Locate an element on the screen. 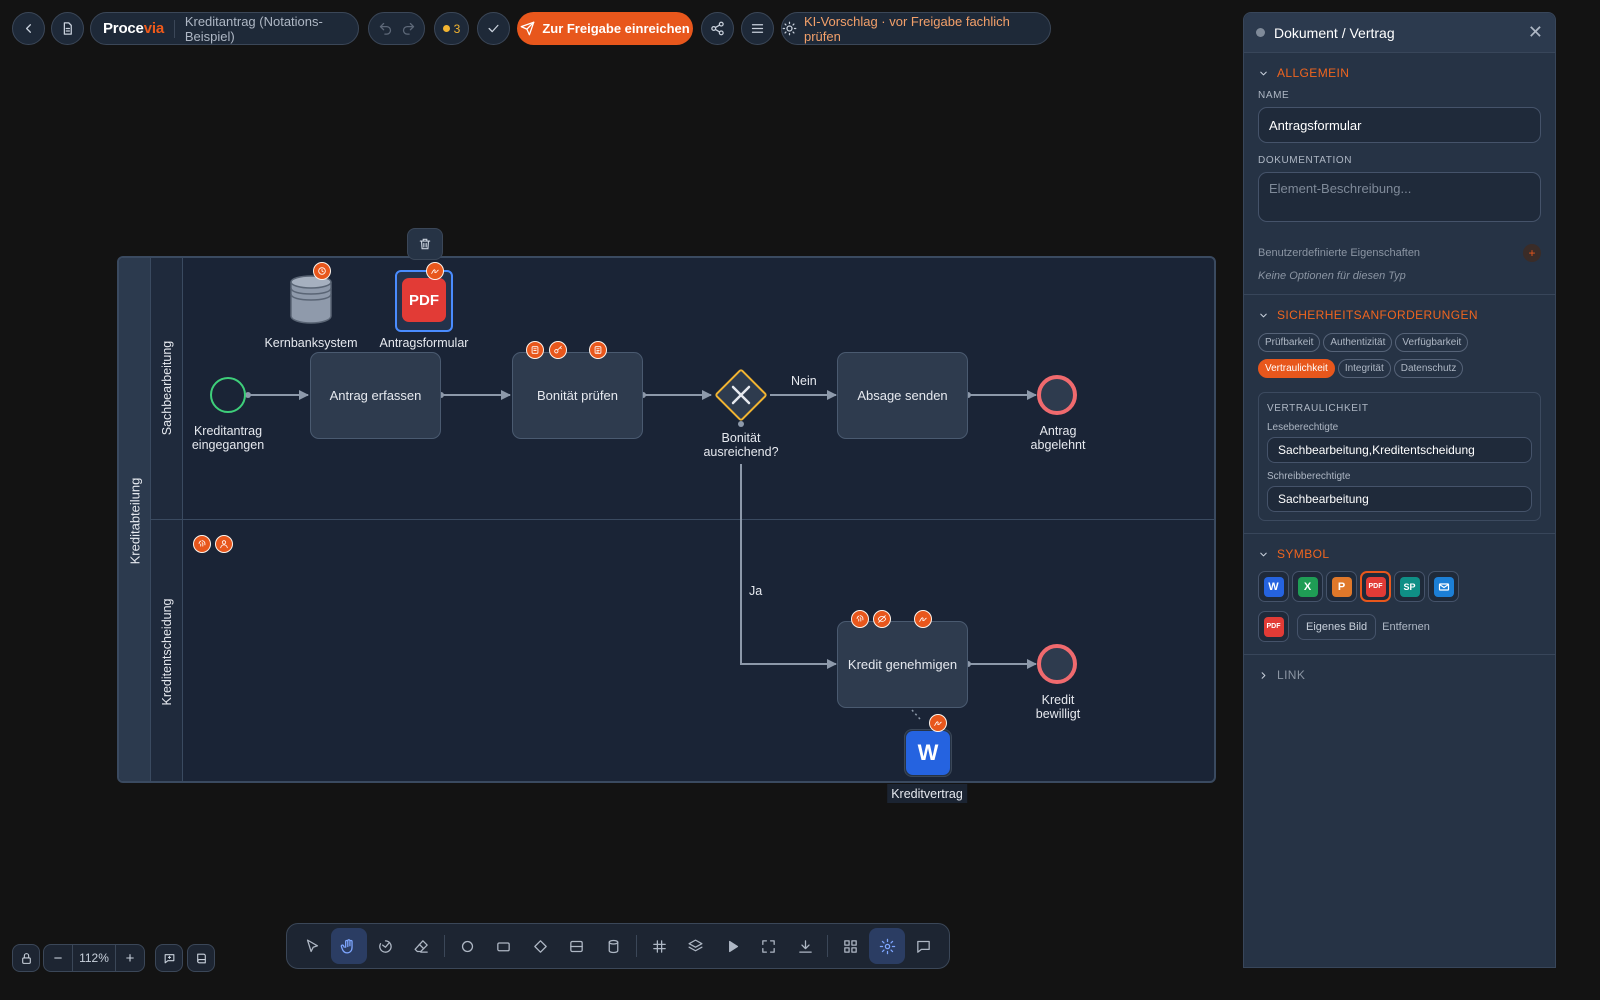 The image size is (1600, 1000). hide-marker-icon is located at coordinates (882, 619).